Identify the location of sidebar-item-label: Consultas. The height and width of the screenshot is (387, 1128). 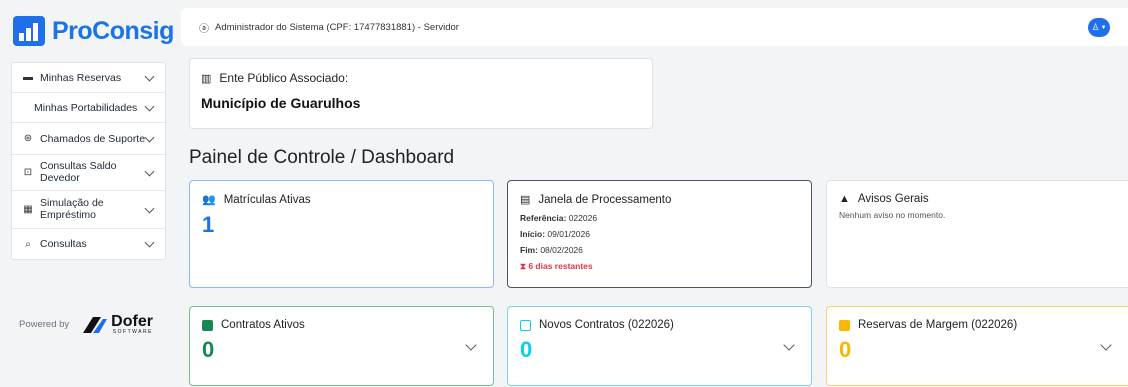
(63, 244).